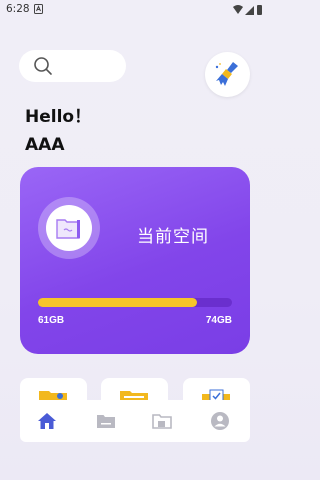 Image resolution: width=320 pixels, height=480 pixels. What do you see at coordinates (259, 10) in the screenshot?
I see `battery-icon` at bounding box center [259, 10].